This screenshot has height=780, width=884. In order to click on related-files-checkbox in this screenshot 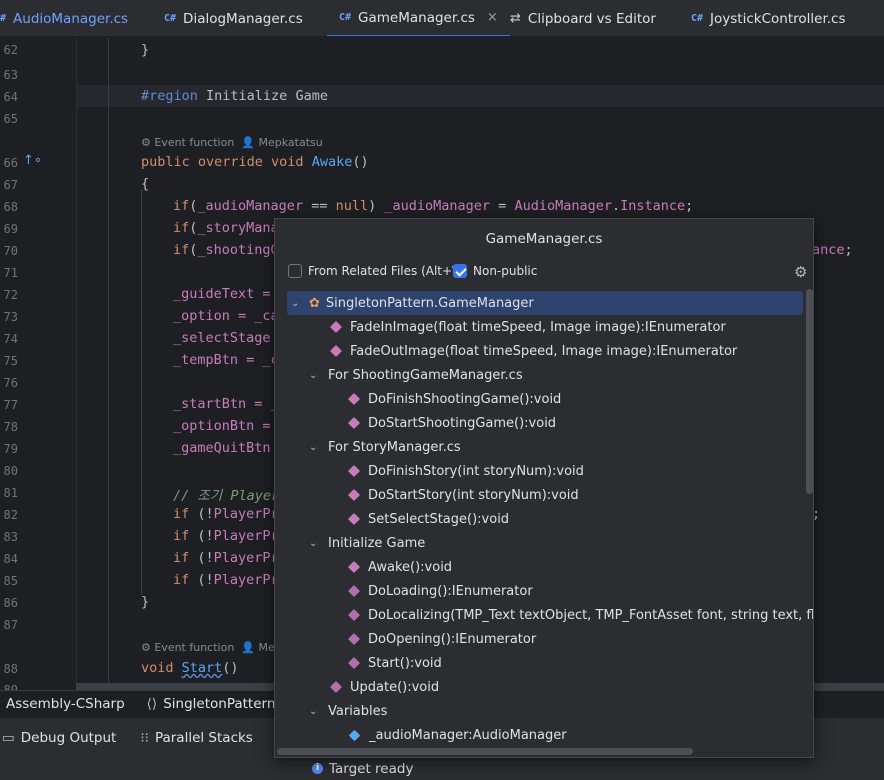, I will do `click(295, 271)`.